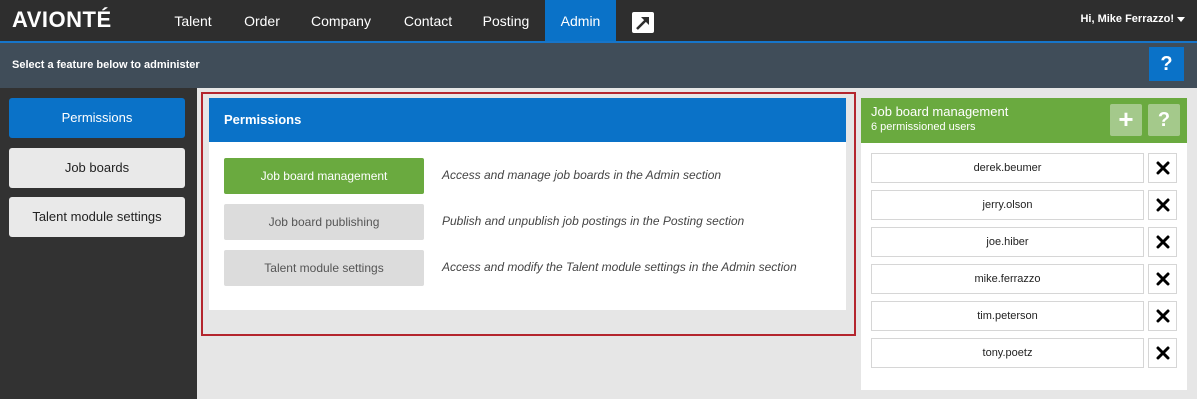 This screenshot has width=1197, height=399. Describe the element at coordinates (428, 20) in the screenshot. I see `nav-tab-contact: Contact` at that location.